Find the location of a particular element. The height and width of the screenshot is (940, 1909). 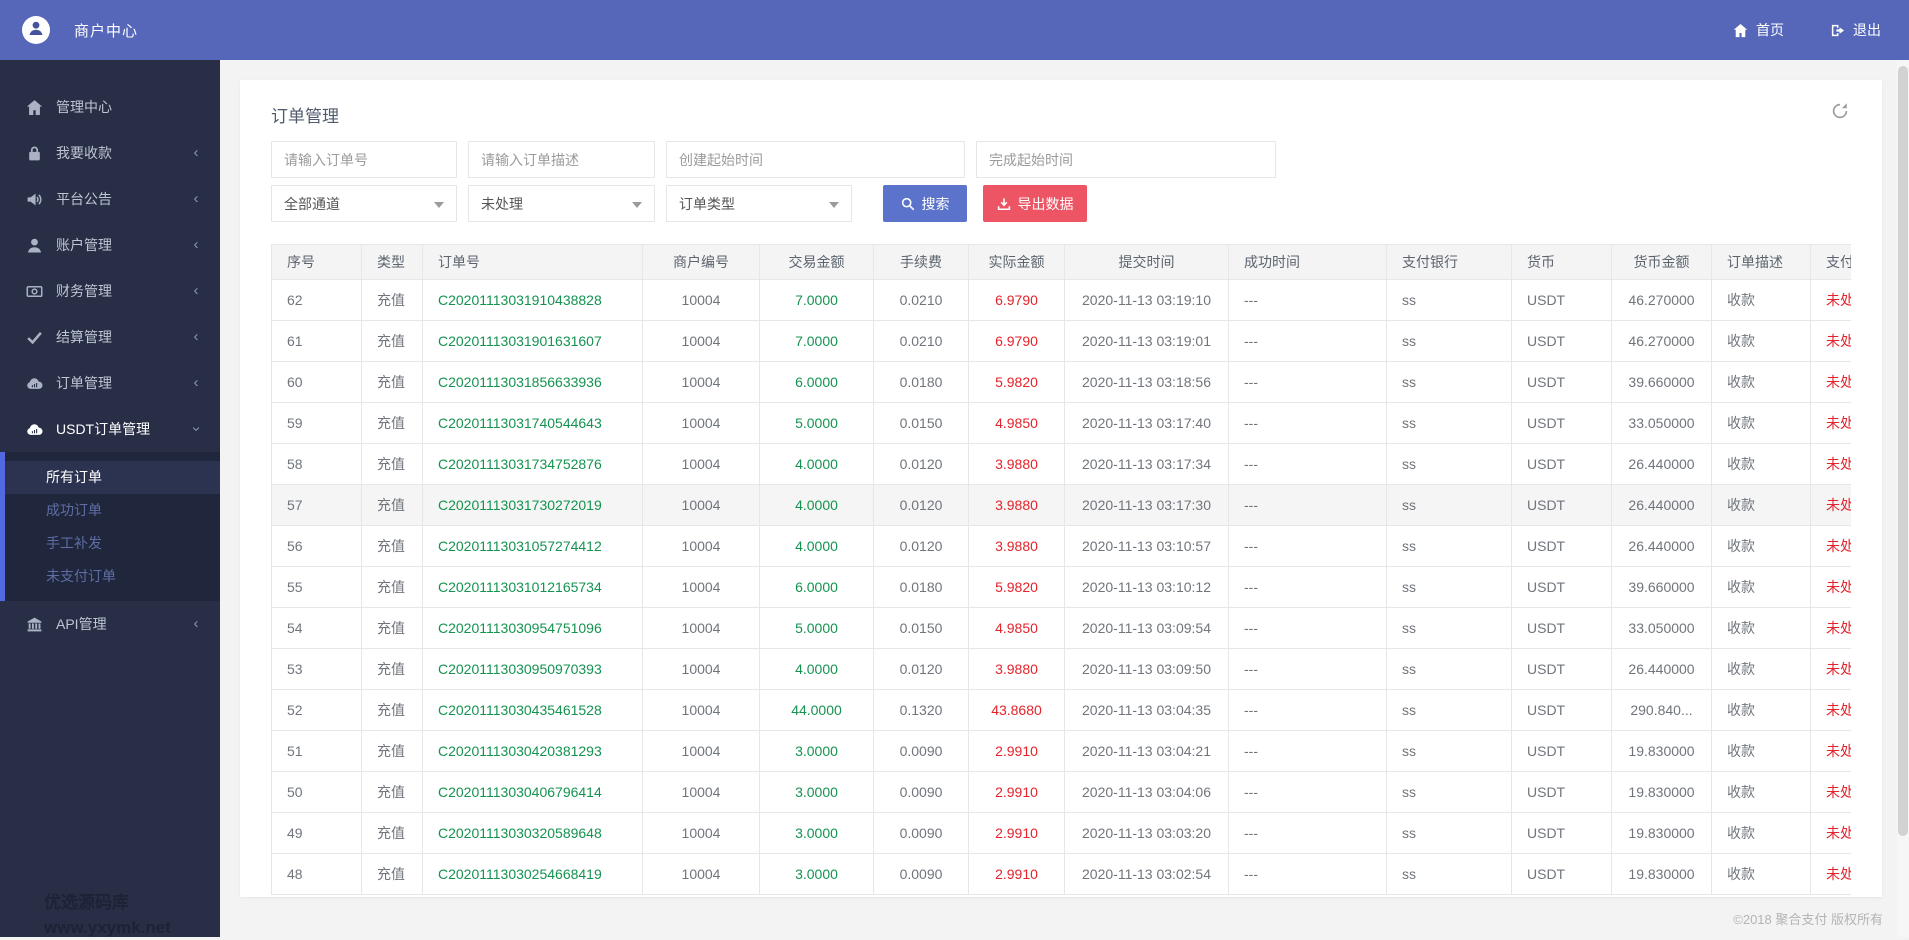

sidebar-item-platform-announcement: 平台公告 ‹ is located at coordinates (110, 199).